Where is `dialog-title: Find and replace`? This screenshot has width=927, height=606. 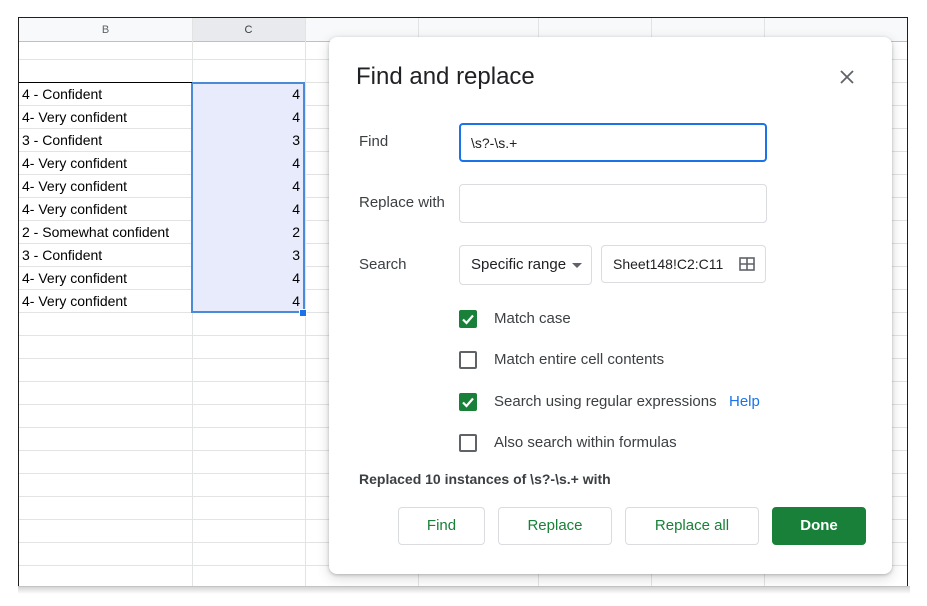
dialog-title: Find and replace is located at coordinates (445, 76).